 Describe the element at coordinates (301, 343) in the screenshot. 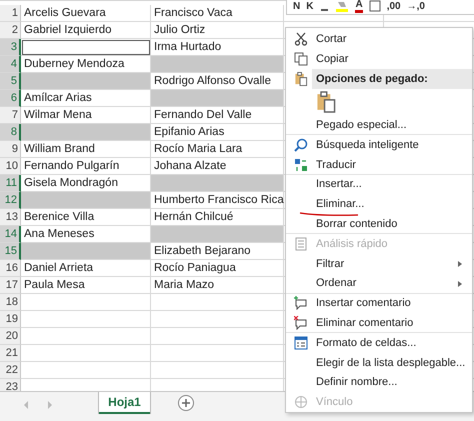

I see `format-cells-icon` at that location.